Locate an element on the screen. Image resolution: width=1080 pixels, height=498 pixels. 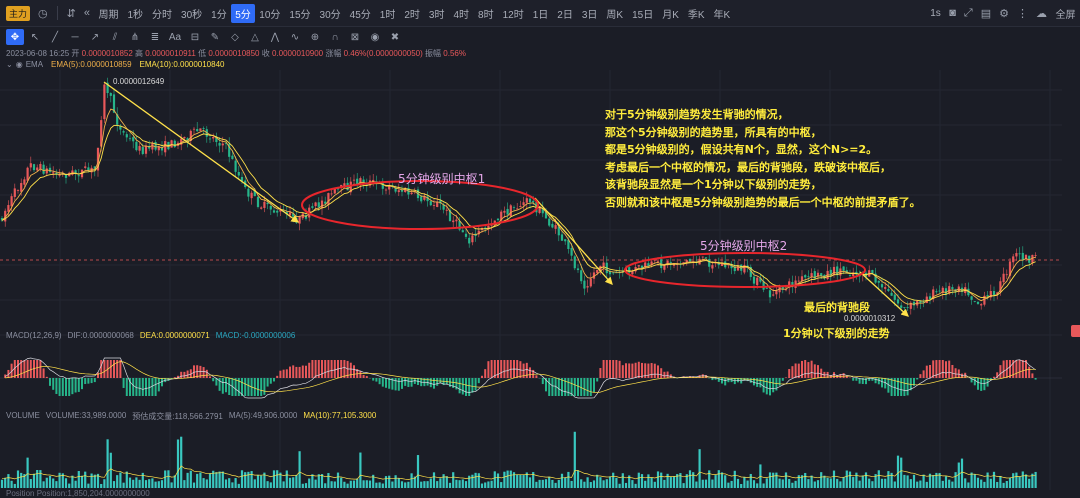
tab-8h: 8时 is located at coordinates (486, 13).